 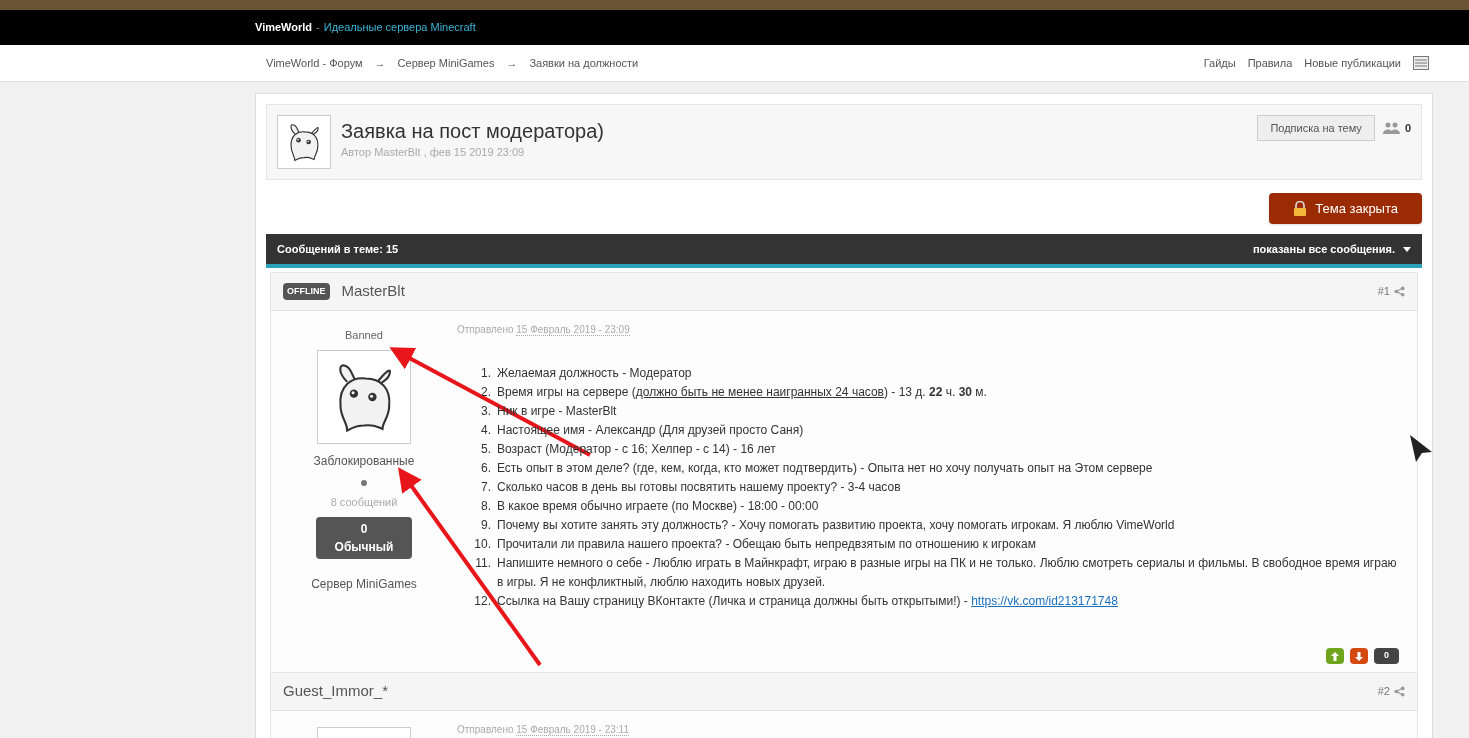 What do you see at coordinates (1391, 128) in the screenshot?
I see `users-icon` at bounding box center [1391, 128].